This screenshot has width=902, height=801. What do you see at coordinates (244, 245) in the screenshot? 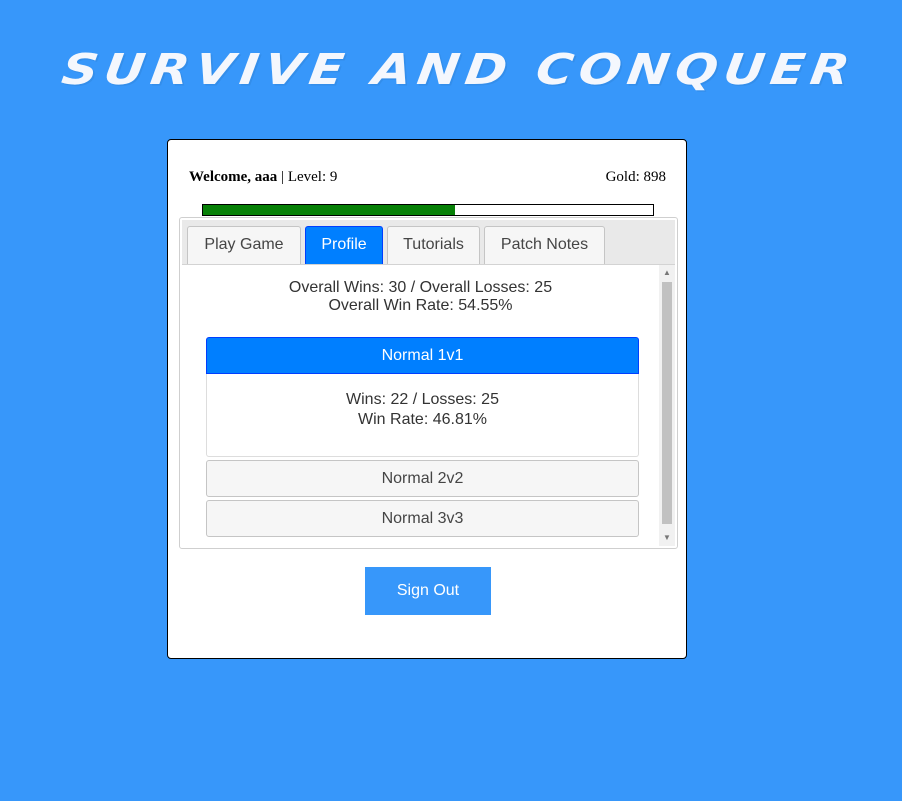
I see `tab-play-game: Play Game` at bounding box center [244, 245].